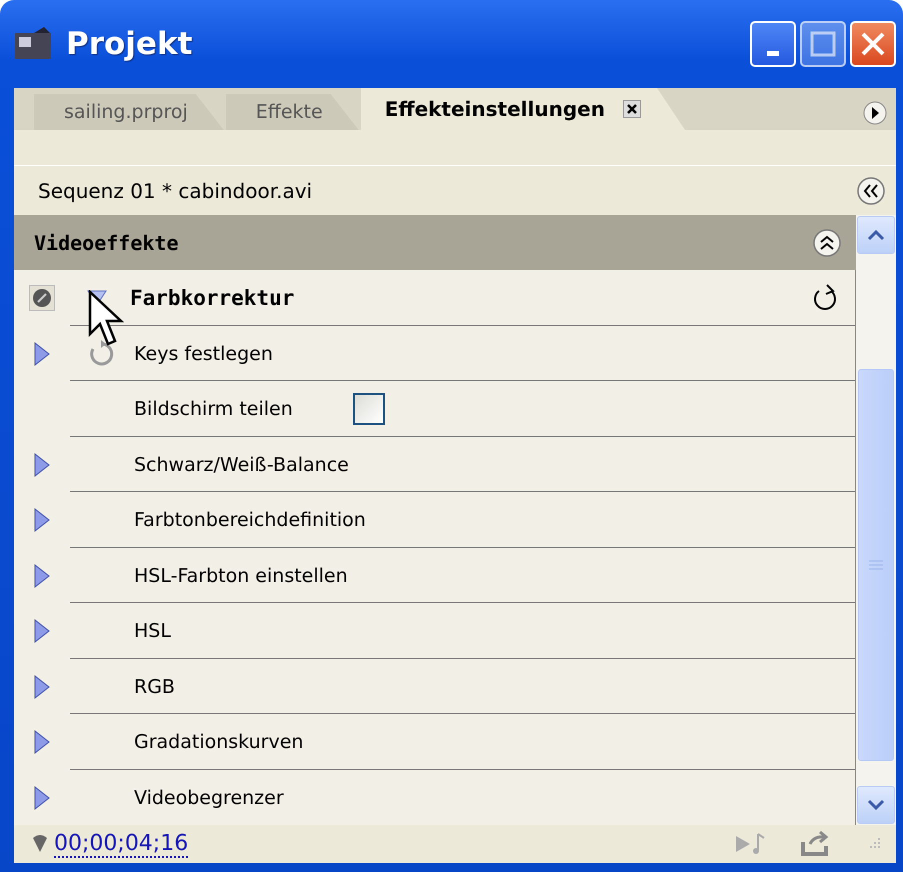 This screenshot has width=903, height=872. What do you see at coordinates (250, 520) in the screenshot?
I see `property-label: Farbtonbereichdefinition` at bounding box center [250, 520].